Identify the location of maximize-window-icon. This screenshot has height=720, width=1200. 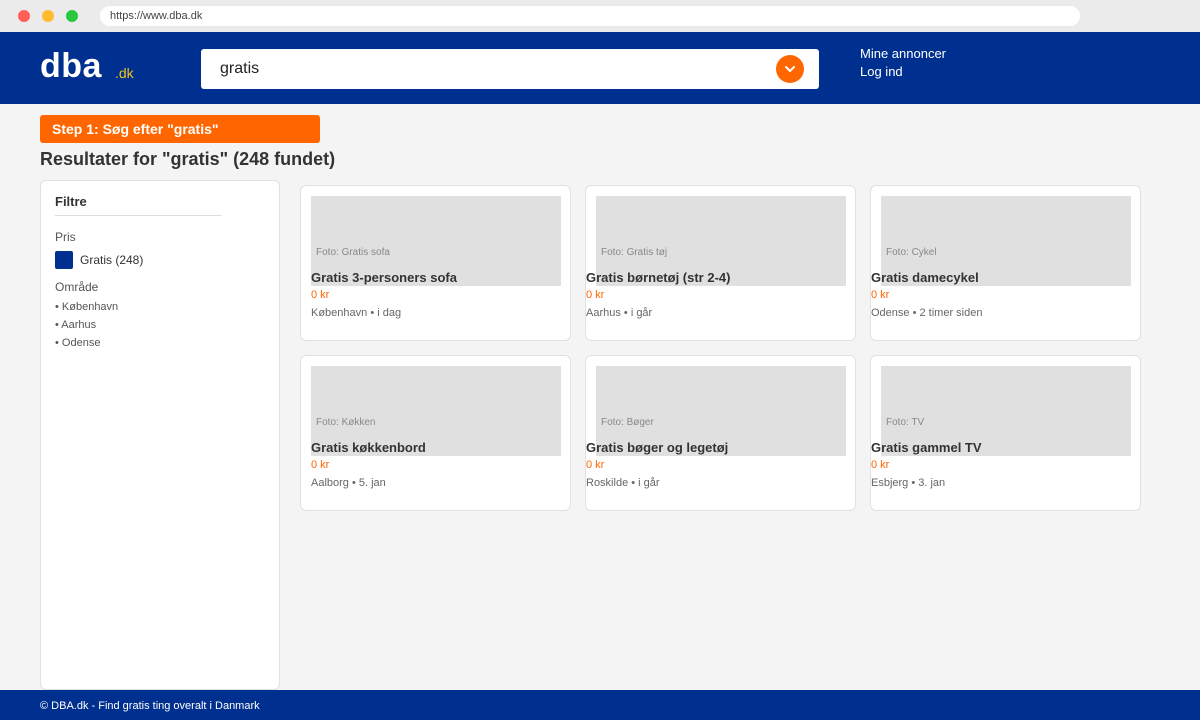
(72, 16).